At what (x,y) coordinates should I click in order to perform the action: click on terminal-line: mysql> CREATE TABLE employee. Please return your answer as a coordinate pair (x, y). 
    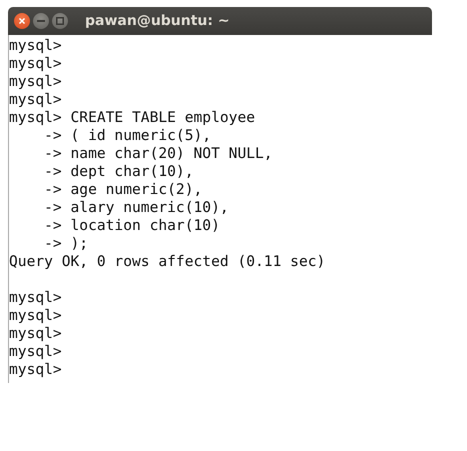
    Looking at the image, I should click on (132, 118).